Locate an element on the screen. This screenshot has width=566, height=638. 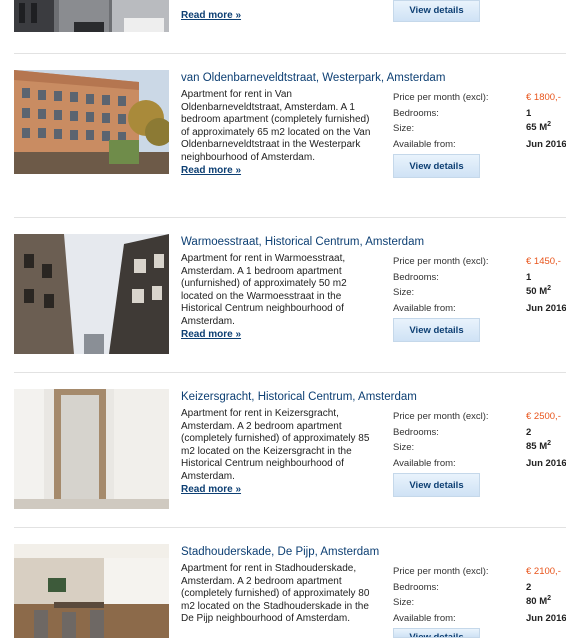
price-value: € 2500,- is located at coordinates (543, 416).